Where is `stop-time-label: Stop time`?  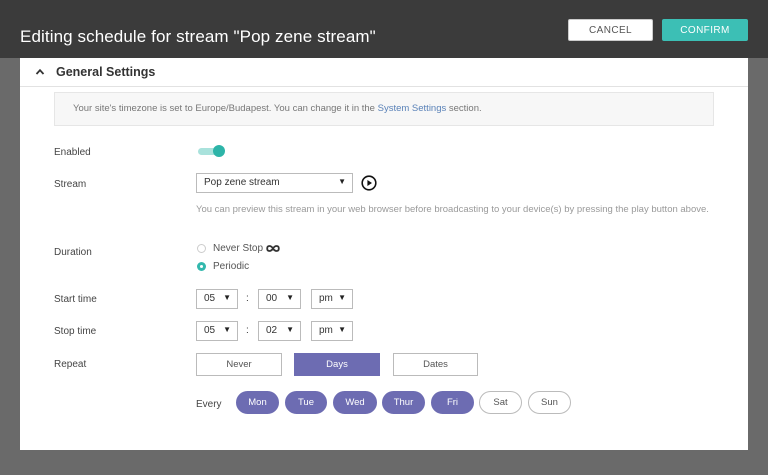 stop-time-label: Stop time is located at coordinates (75, 331).